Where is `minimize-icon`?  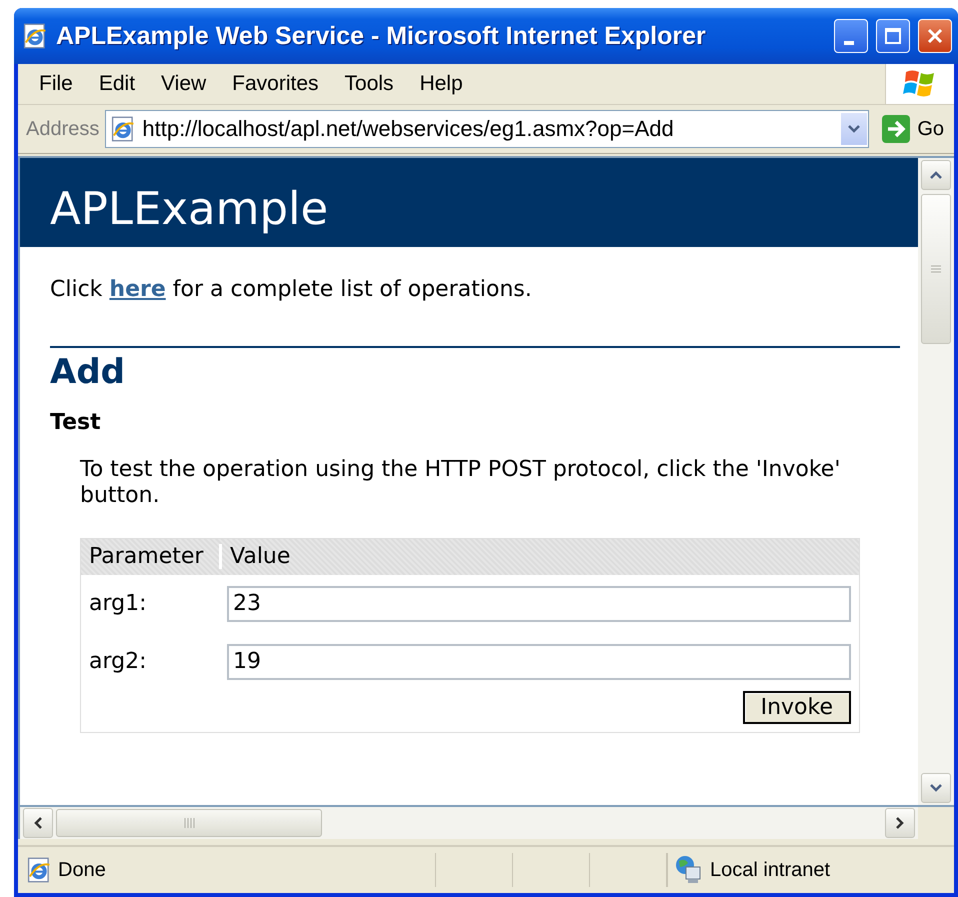
minimize-icon is located at coordinates (849, 43).